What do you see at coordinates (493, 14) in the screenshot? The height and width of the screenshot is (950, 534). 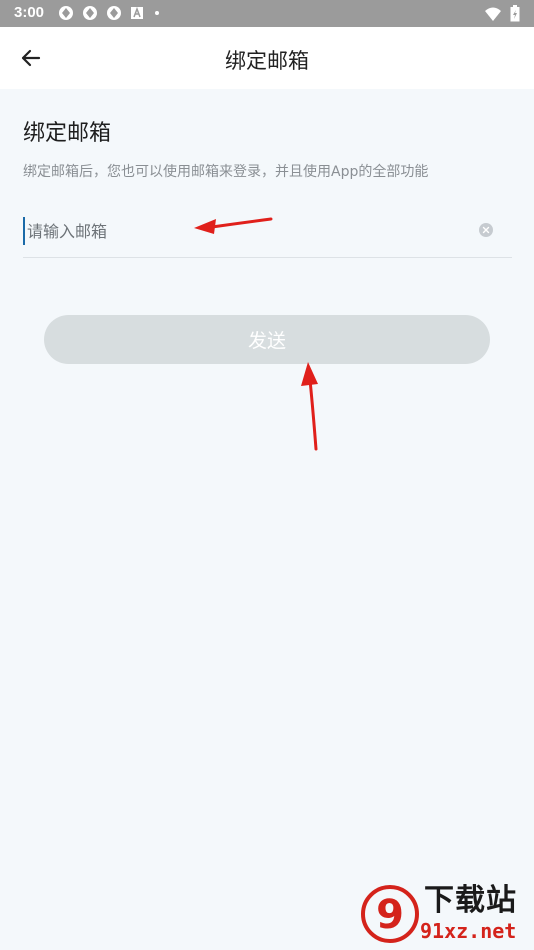 I see `wifi-icon` at bounding box center [493, 14].